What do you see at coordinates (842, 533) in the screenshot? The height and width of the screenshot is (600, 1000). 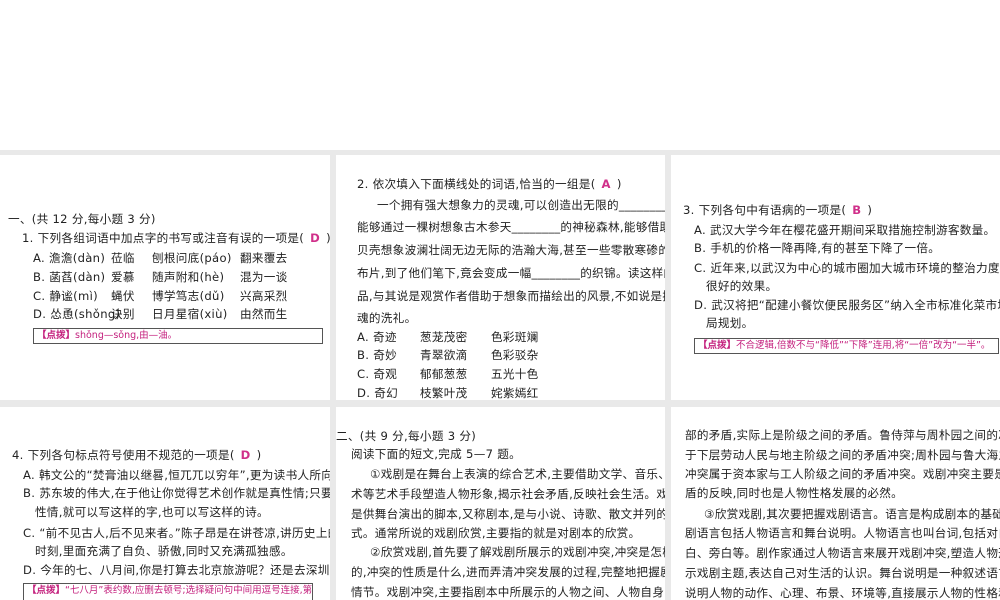 I see `passage-line: 剧语言包括人物语言和舞台说明。人物语言也叫台词,包括对白、独` at bounding box center [842, 533].